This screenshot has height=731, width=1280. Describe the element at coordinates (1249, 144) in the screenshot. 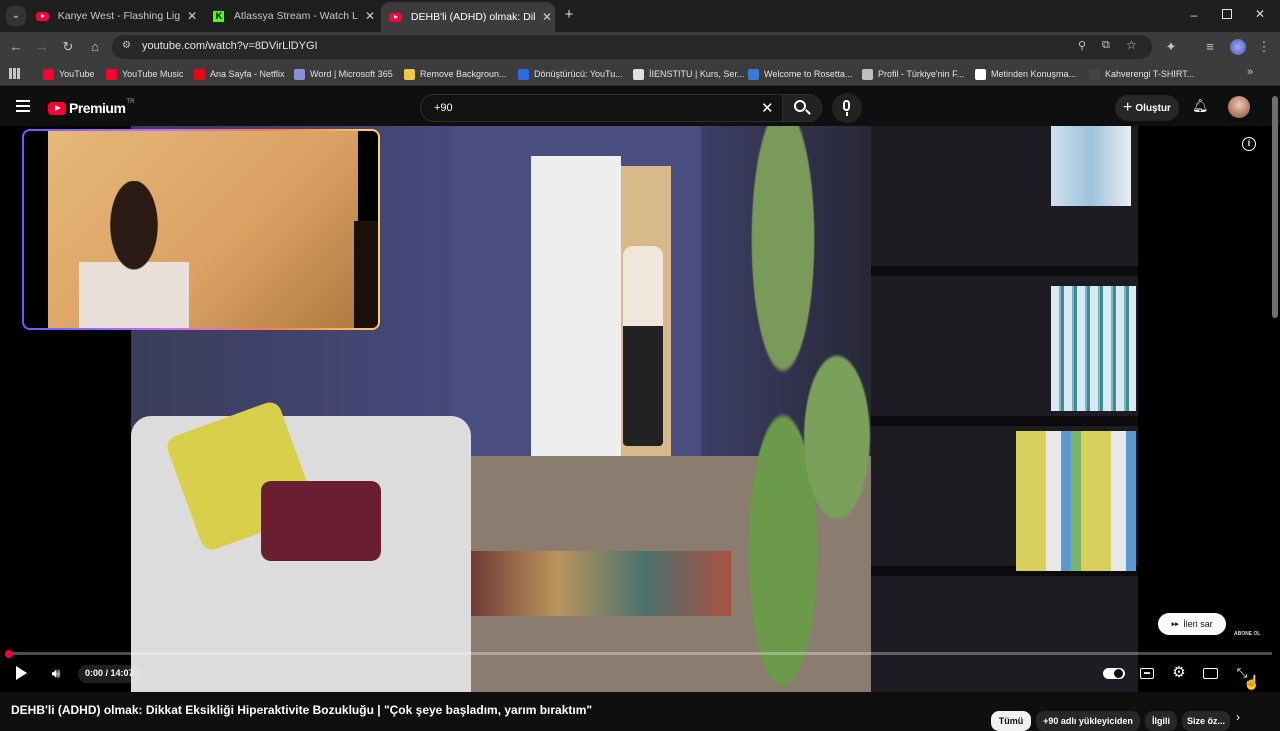

I see `info-icon: i` at that location.